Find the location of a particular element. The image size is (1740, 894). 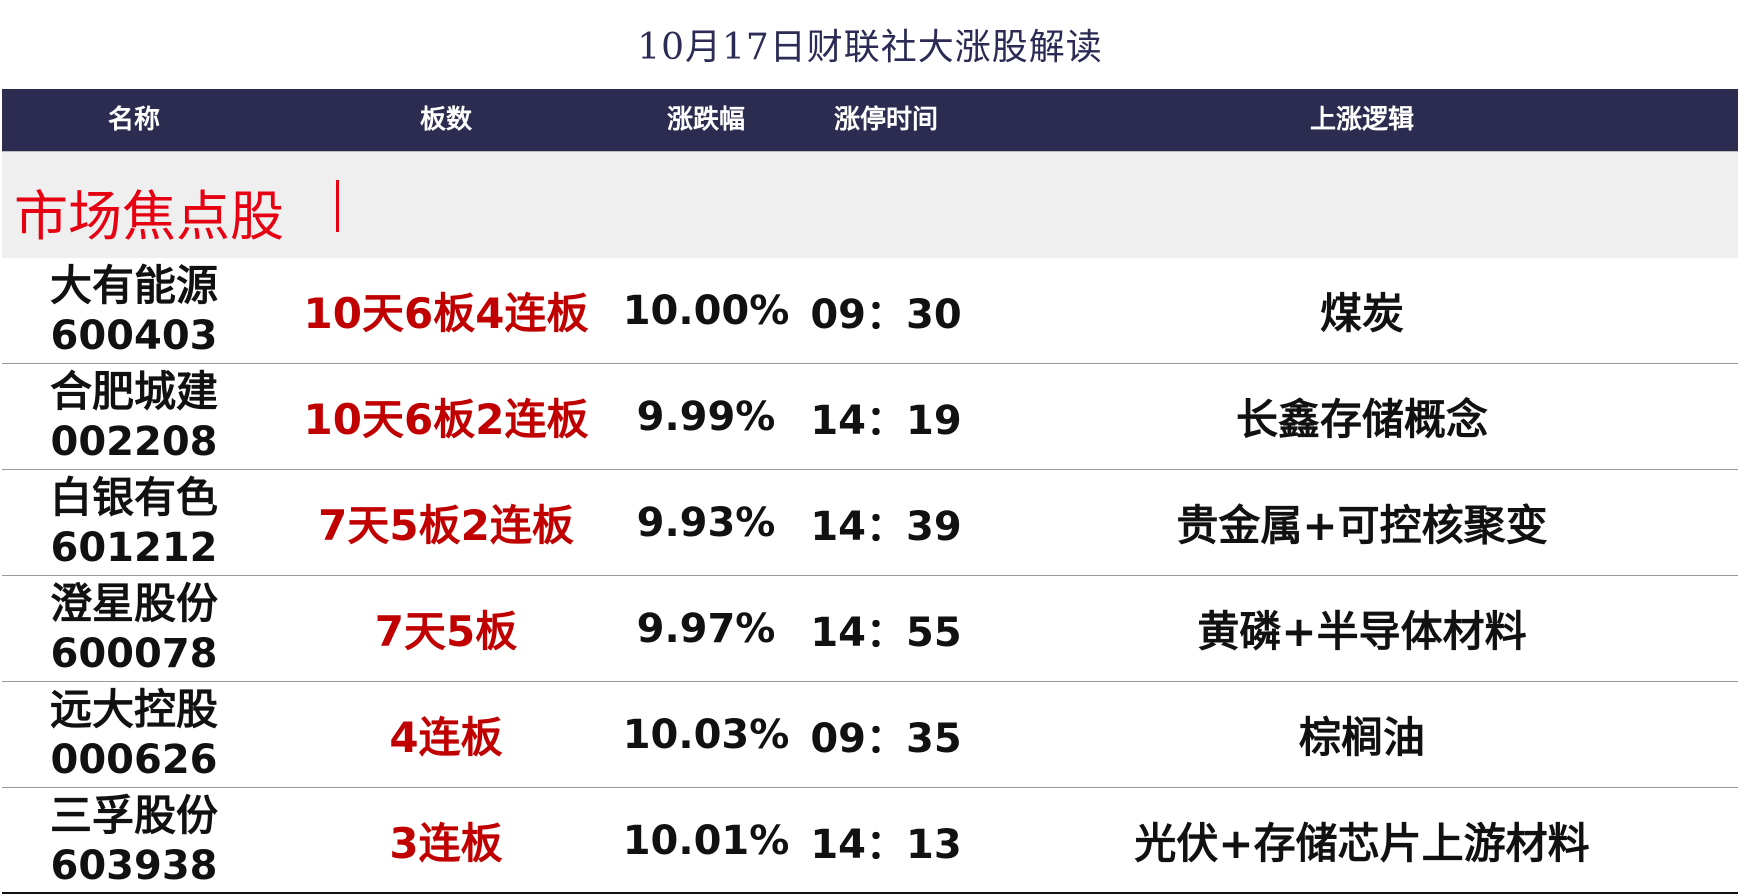

price-change: 10.03% is located at coordinates (706, 734).